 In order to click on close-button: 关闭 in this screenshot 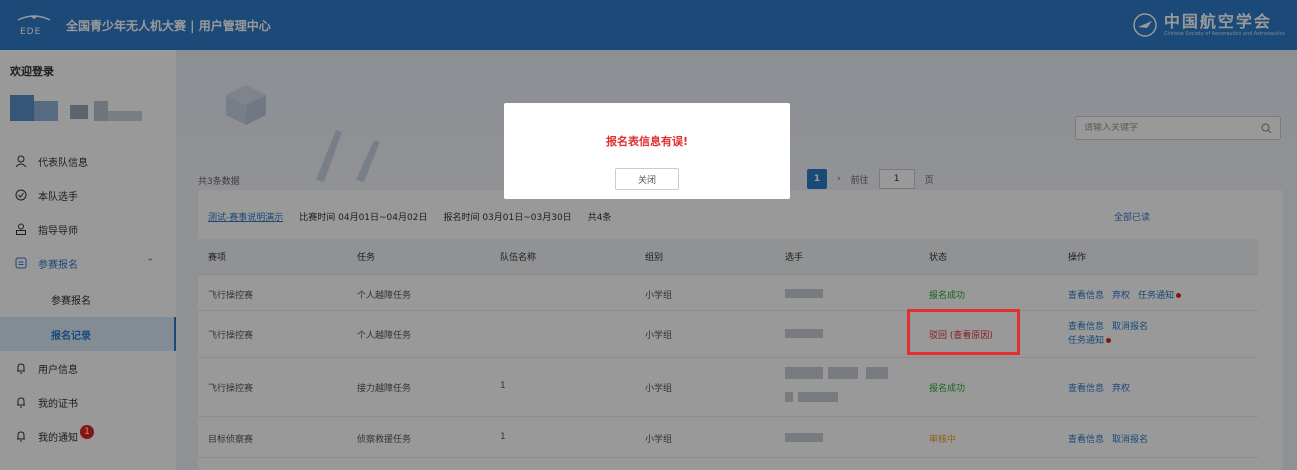, I will do `click(647, 179)`.